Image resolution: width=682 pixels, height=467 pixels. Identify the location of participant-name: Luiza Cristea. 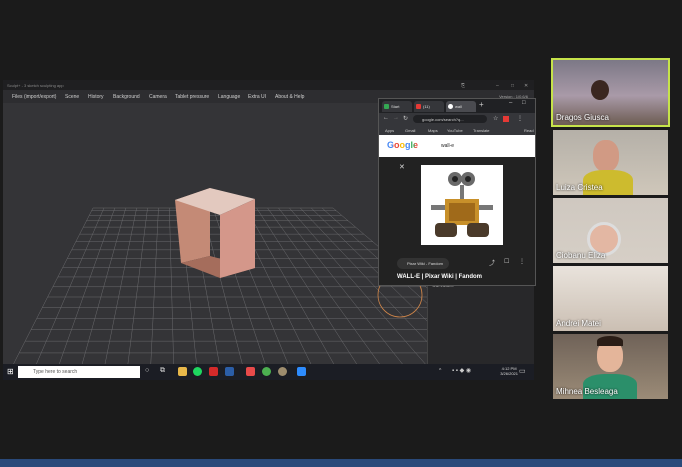
(579, 187).